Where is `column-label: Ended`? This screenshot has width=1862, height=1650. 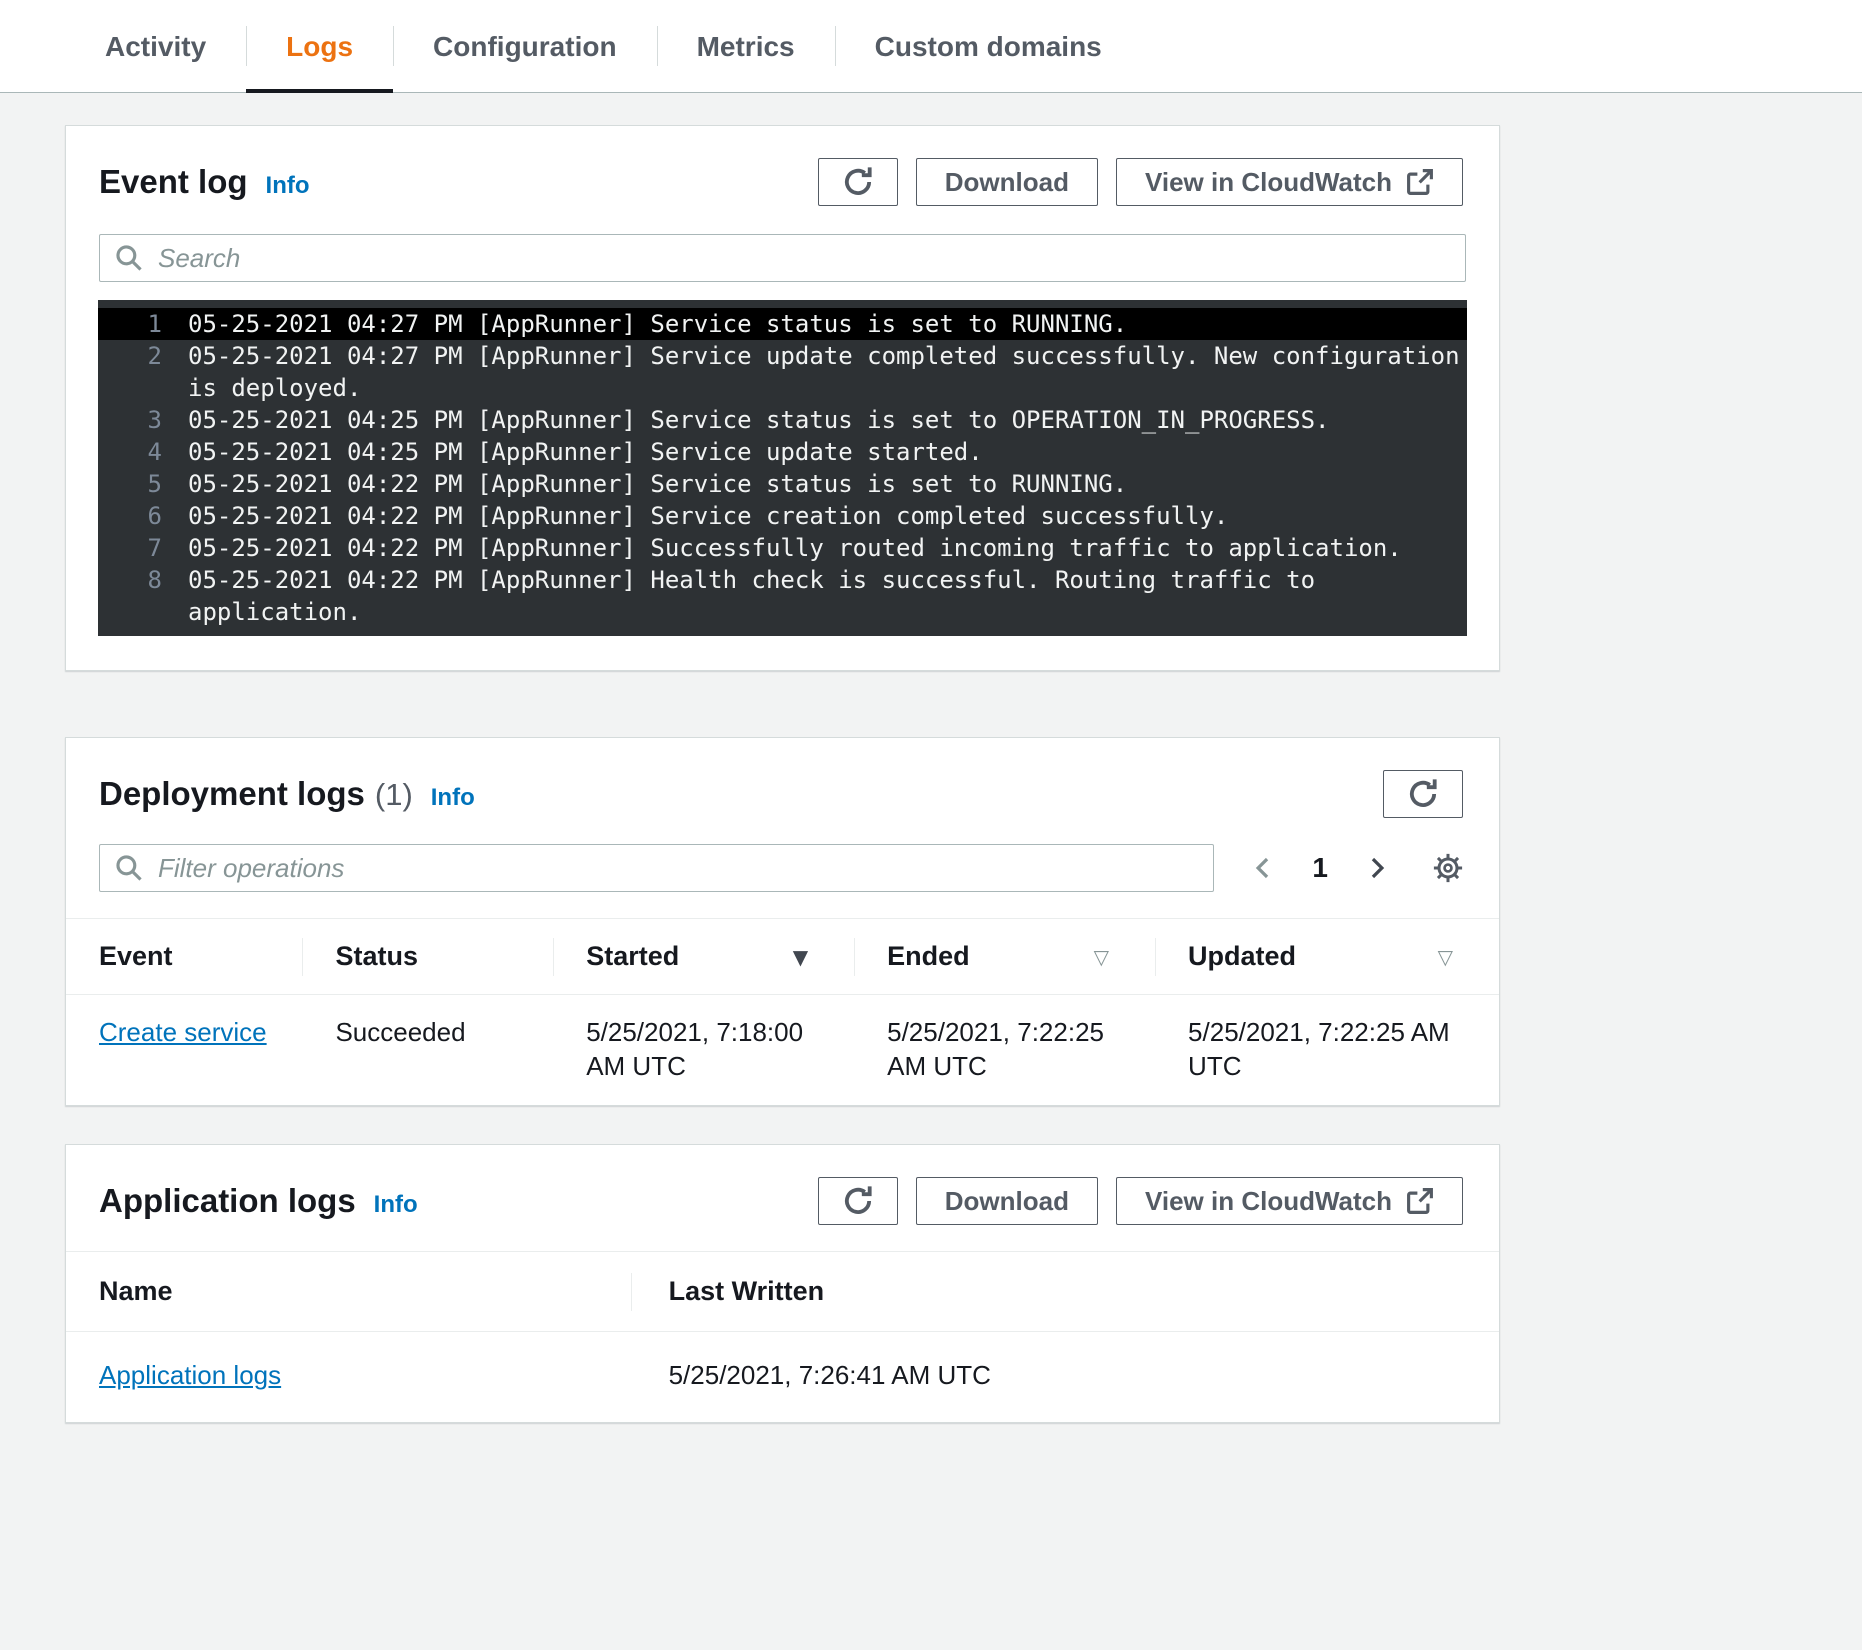
column-label: Ended is located at coordinates (928, 956).